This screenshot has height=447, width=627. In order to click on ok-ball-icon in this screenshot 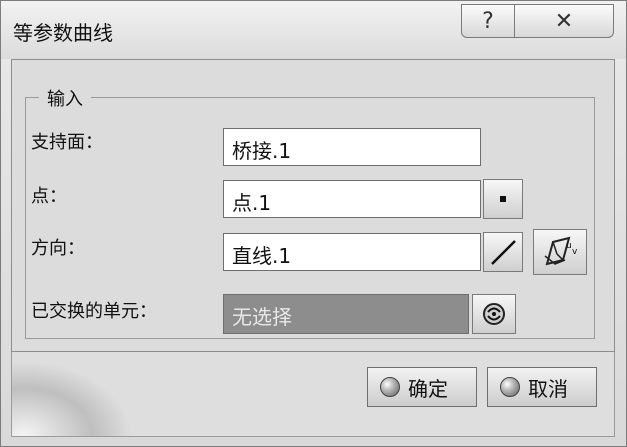, I will do `click(390, 387)`.